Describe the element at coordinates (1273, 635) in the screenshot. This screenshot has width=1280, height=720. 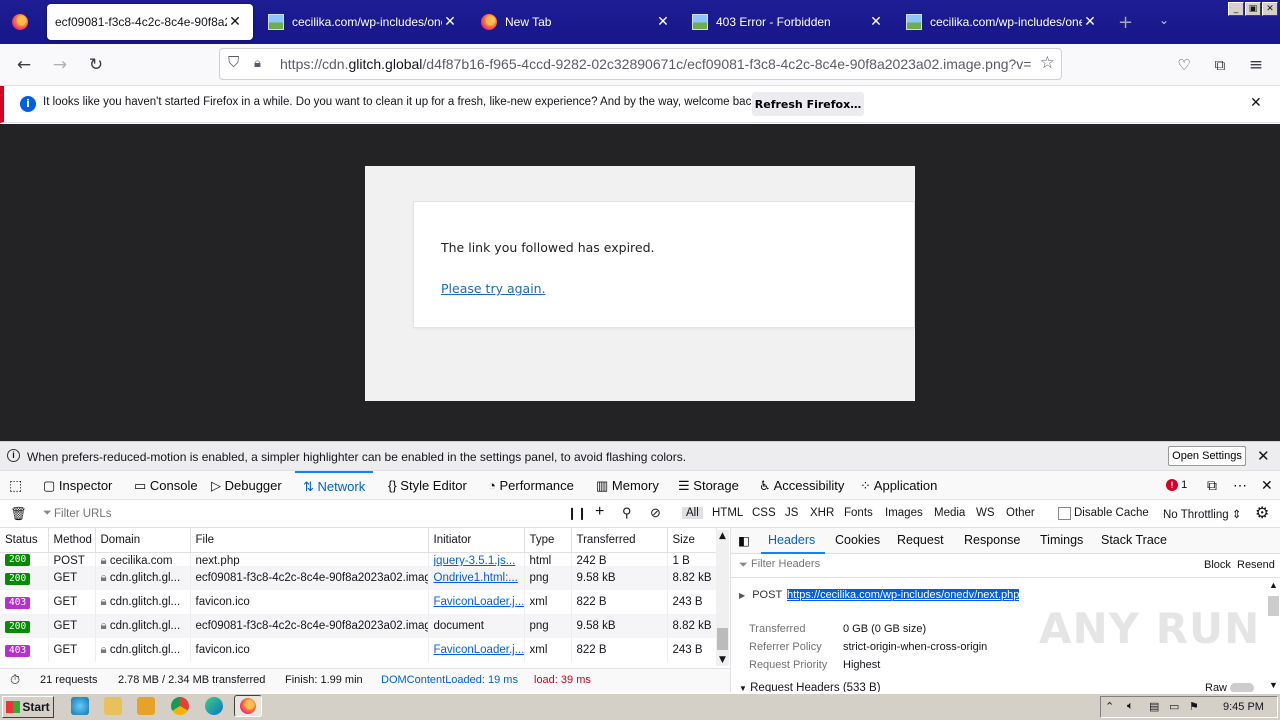
I see `details-scrollbar: ▲ ▼` at that location.